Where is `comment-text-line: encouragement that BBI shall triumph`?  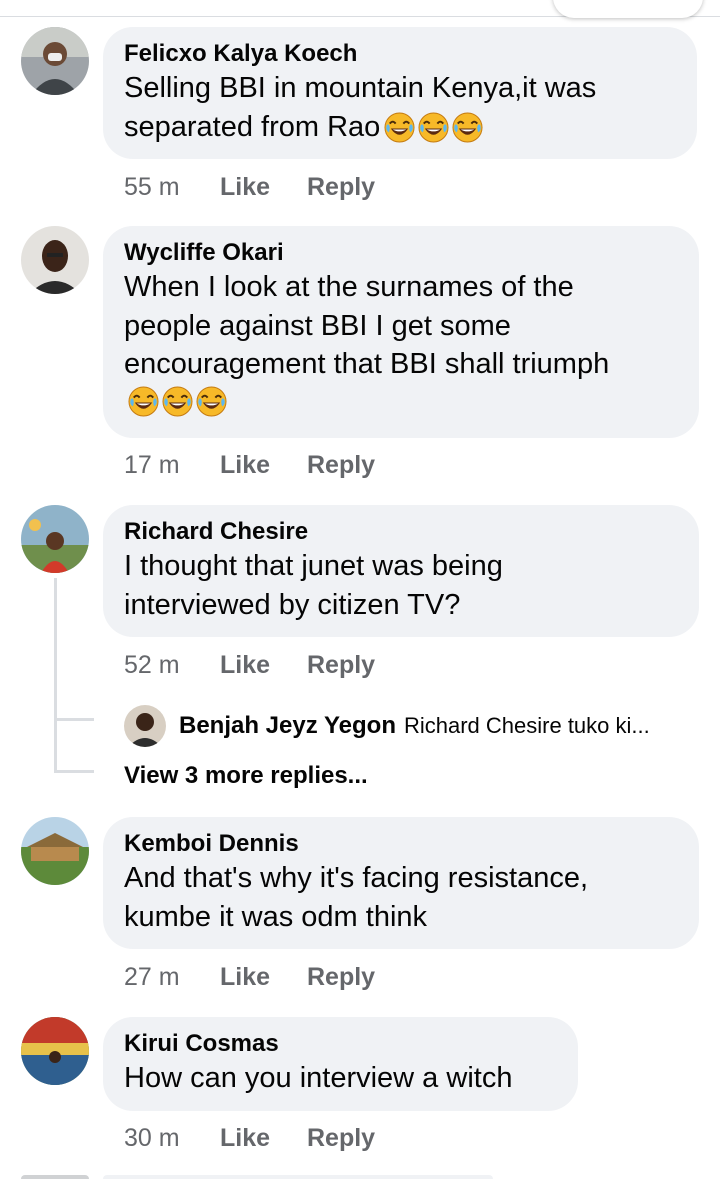 comment-text-line: encouragement that BBI shall triumph is located at coordinates (367, 364).